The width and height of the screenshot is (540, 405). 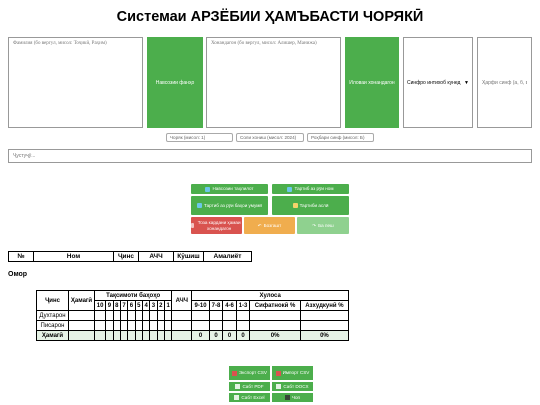 What do you see at coordinates (253, 373) in the screenshot?
I see `export-csv-label: Экспорт CSV` at bounding box center [253, 373].